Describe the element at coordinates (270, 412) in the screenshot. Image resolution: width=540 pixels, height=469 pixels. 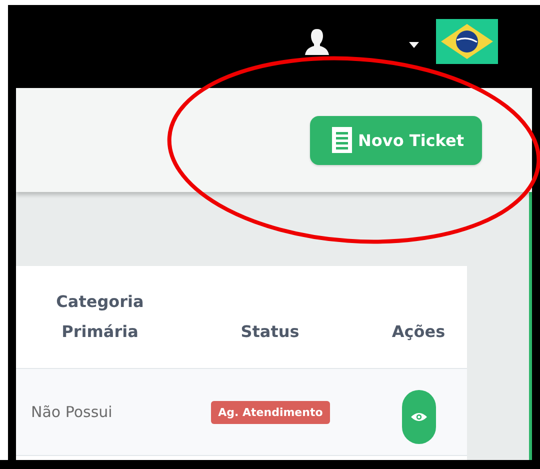
I see `status-badge: Ag. Atendimento` at that location.